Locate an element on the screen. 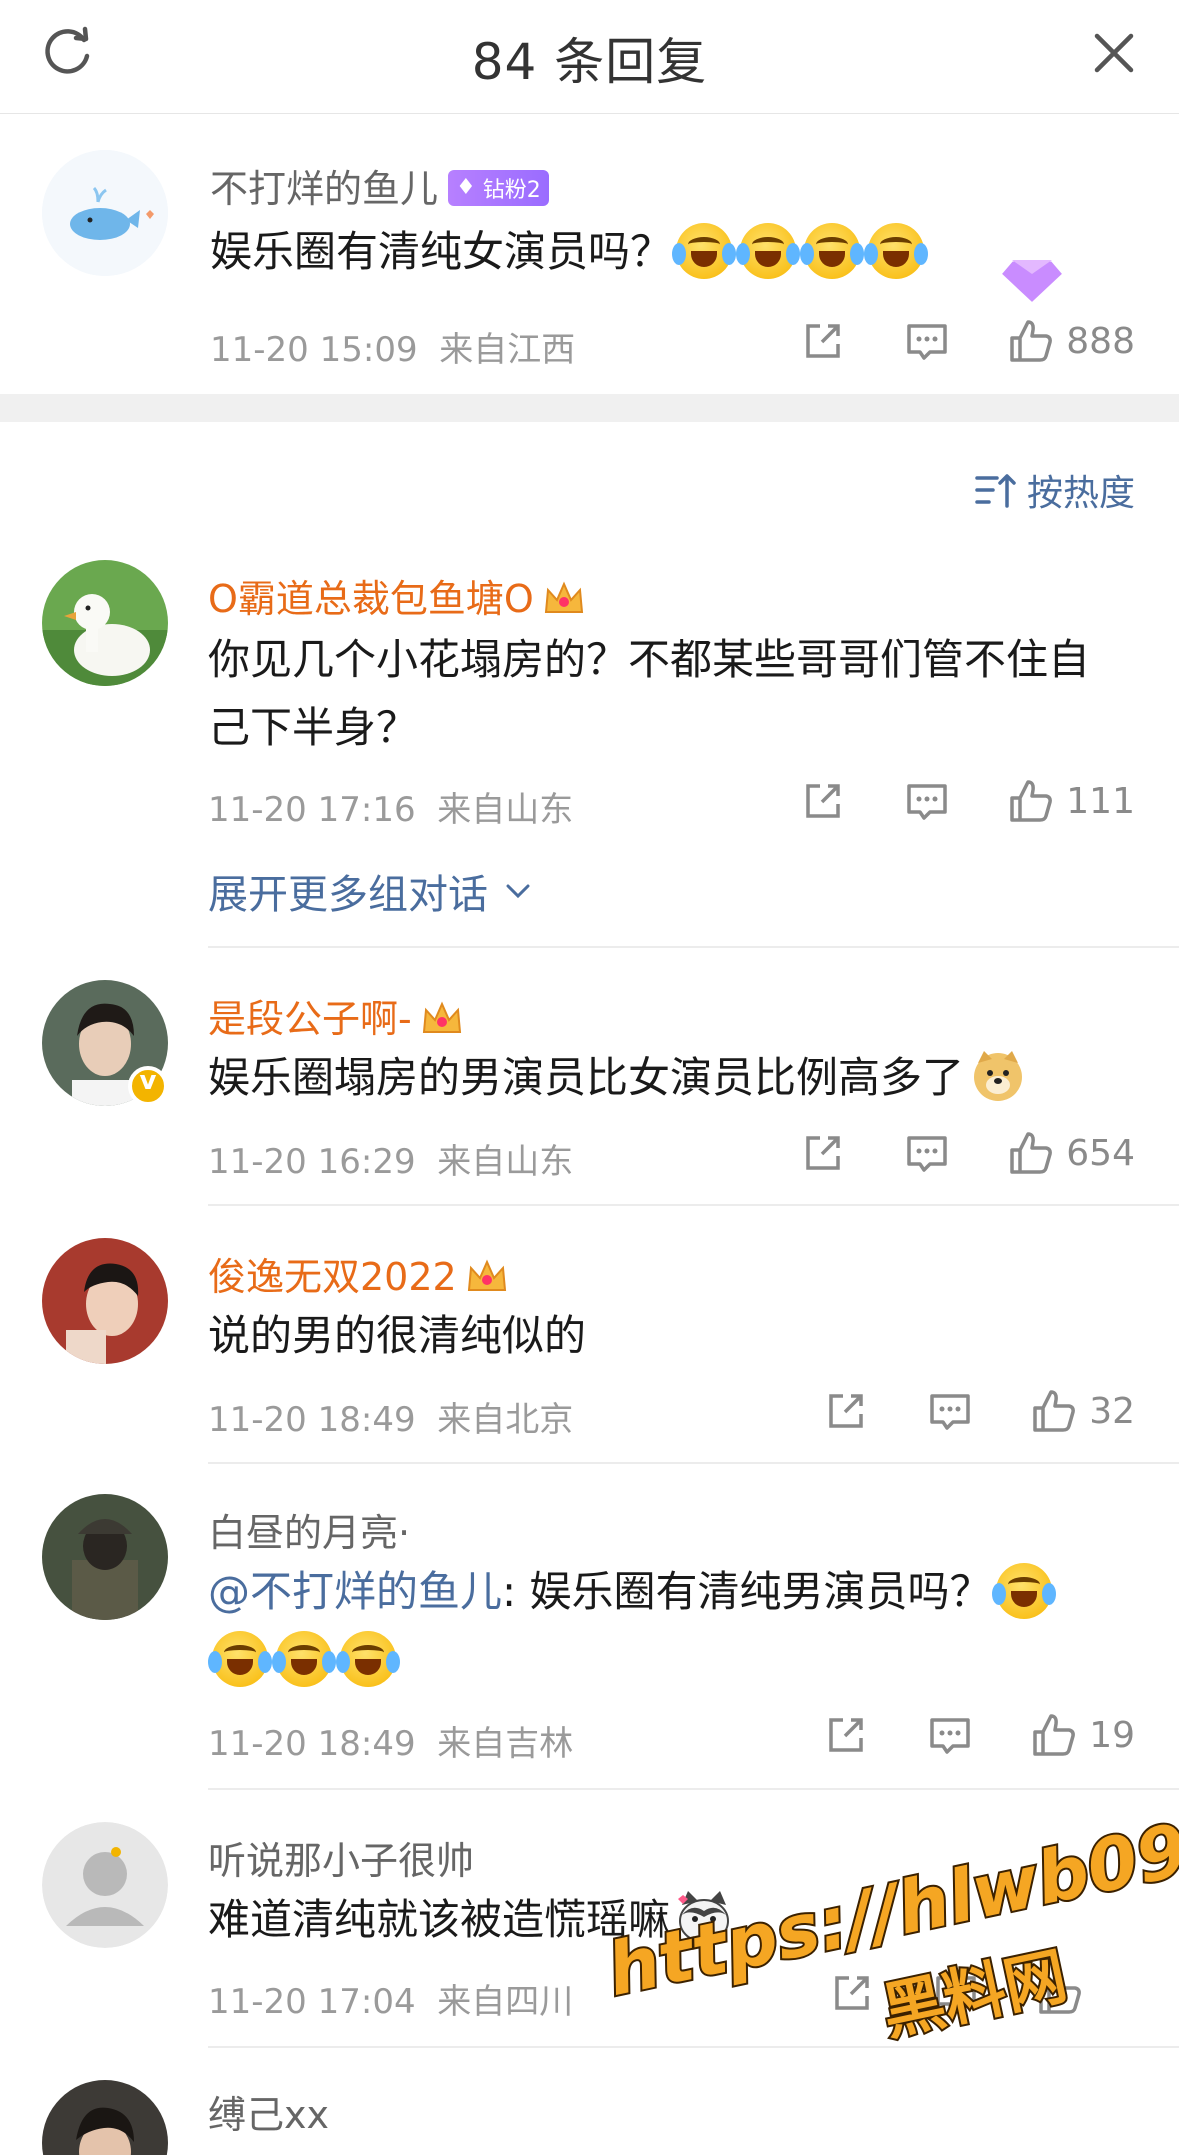 This screenshot has height=2155, width=1179. comment-content: @不打烊的鱼儿: 娱乐圈有清纯男演员吗？ is located at coordinates (668, 1626).